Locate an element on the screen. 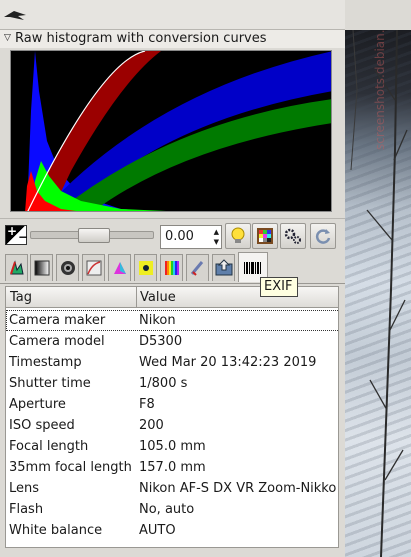 This screenshot has height=557, width=411. tab-base-curve is located at coordinates (93, 267).